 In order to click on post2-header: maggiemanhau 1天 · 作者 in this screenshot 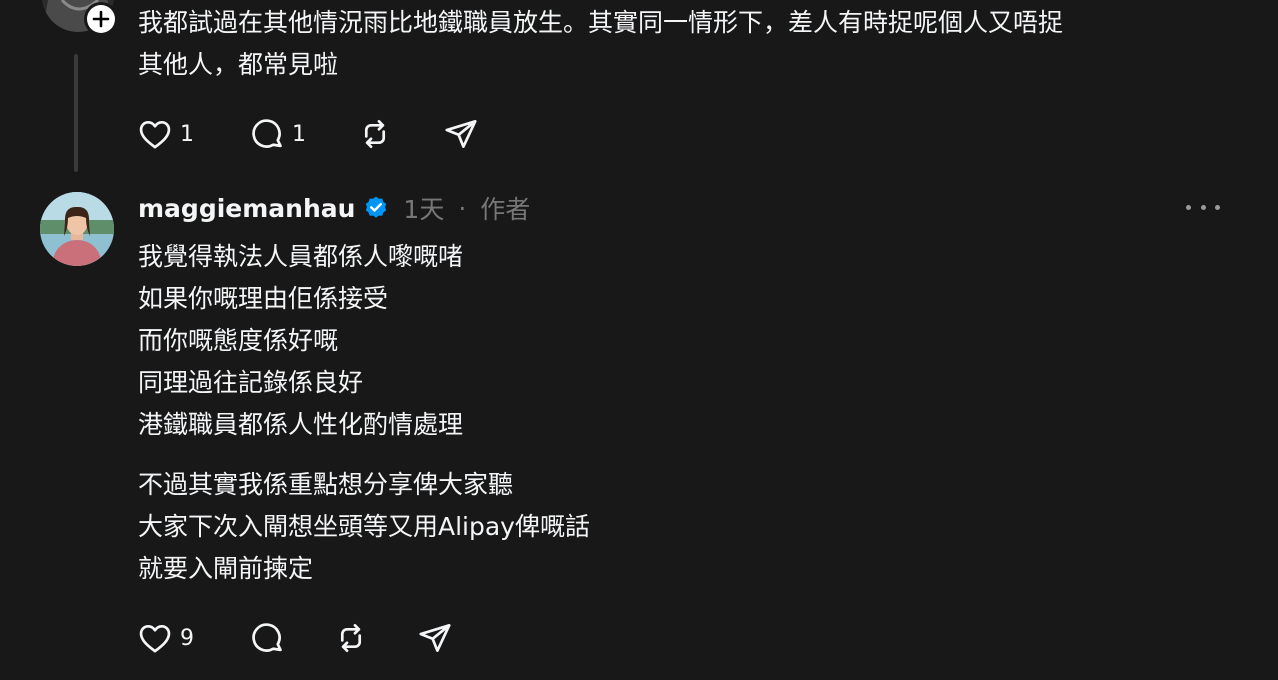, I will do `click(334, 208)`.